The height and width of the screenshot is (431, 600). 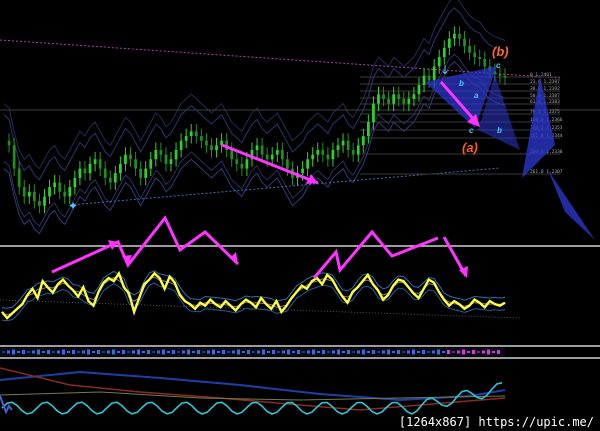 What do you see at coordinates (545, 82) in the screenshot?
I see `fib-level-label: 23.6 1.2397` at bounding box center [545, 82].